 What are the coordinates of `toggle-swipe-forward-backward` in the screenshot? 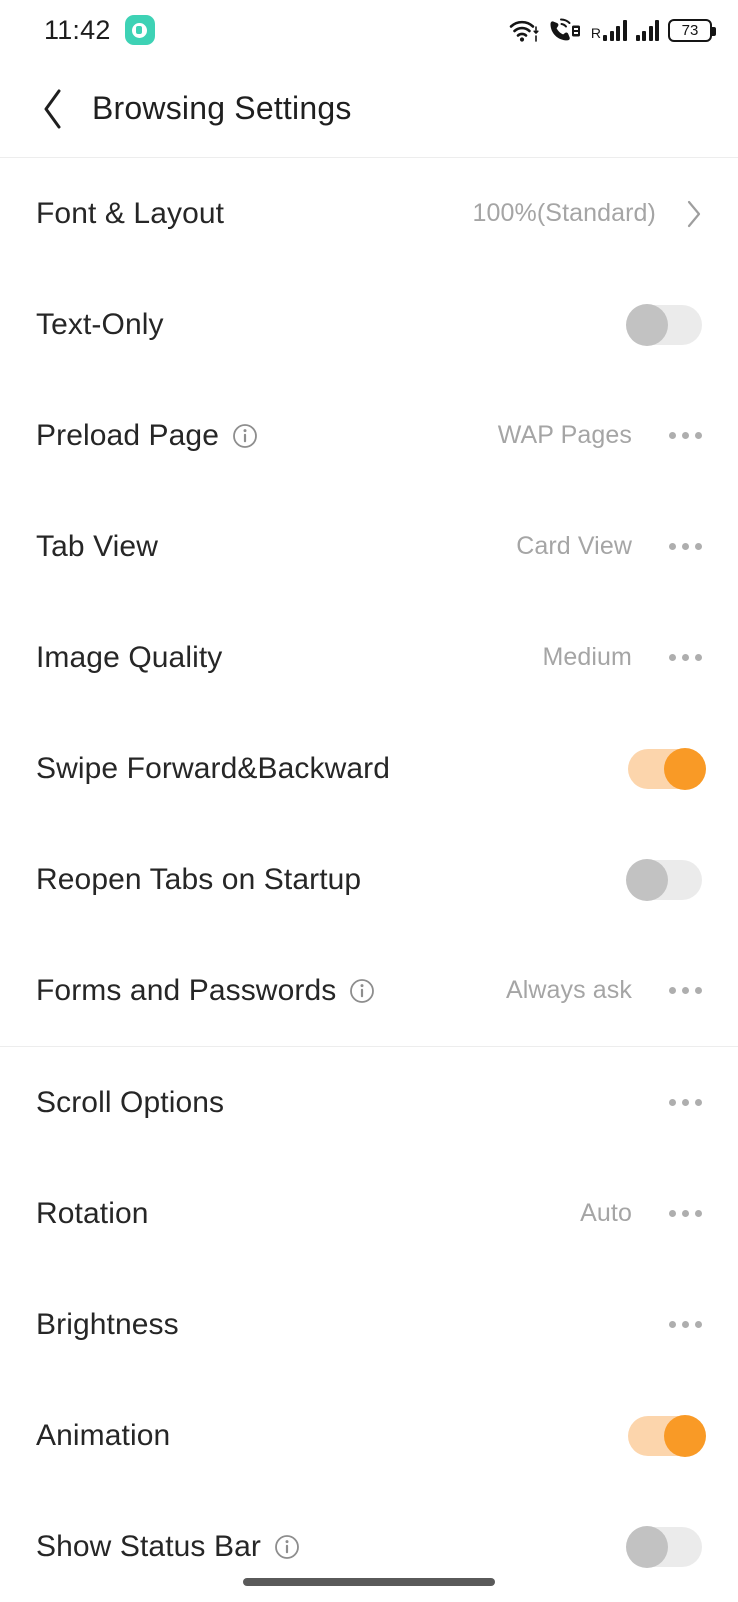 It's located at (667, 768).